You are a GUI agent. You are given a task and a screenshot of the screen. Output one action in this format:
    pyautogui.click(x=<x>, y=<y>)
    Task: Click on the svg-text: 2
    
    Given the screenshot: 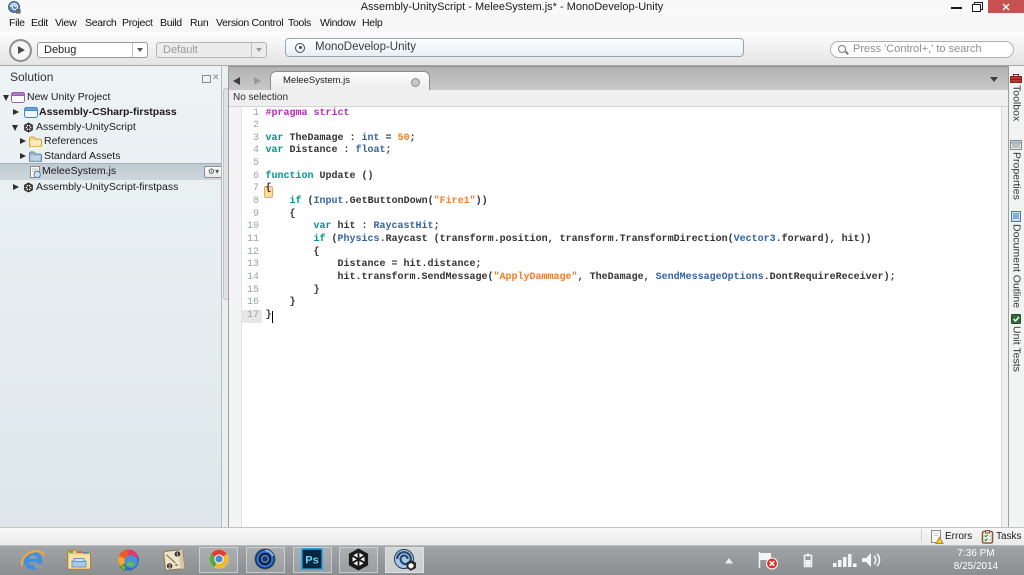 What is the action you would take?
    pyautogui.click(x=170, y=567)
    